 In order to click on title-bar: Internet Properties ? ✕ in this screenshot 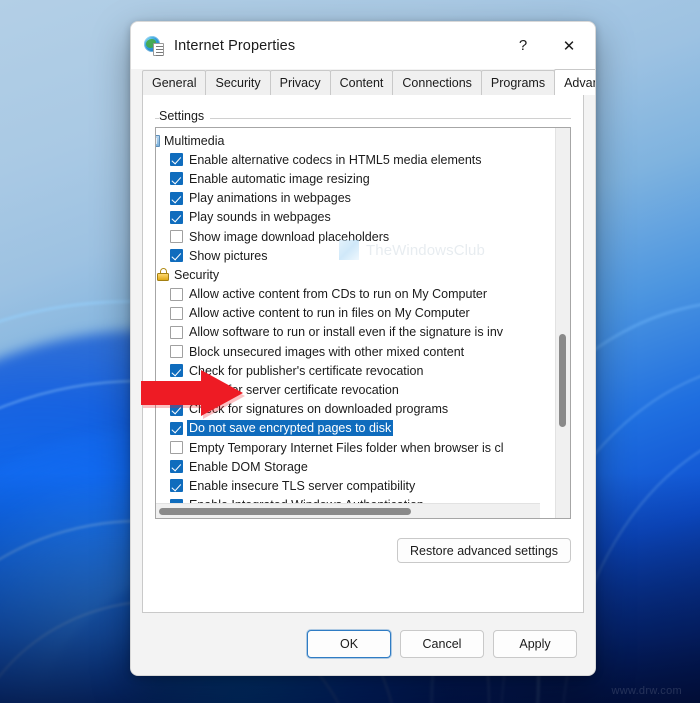, I will do `click(363, 45)`.